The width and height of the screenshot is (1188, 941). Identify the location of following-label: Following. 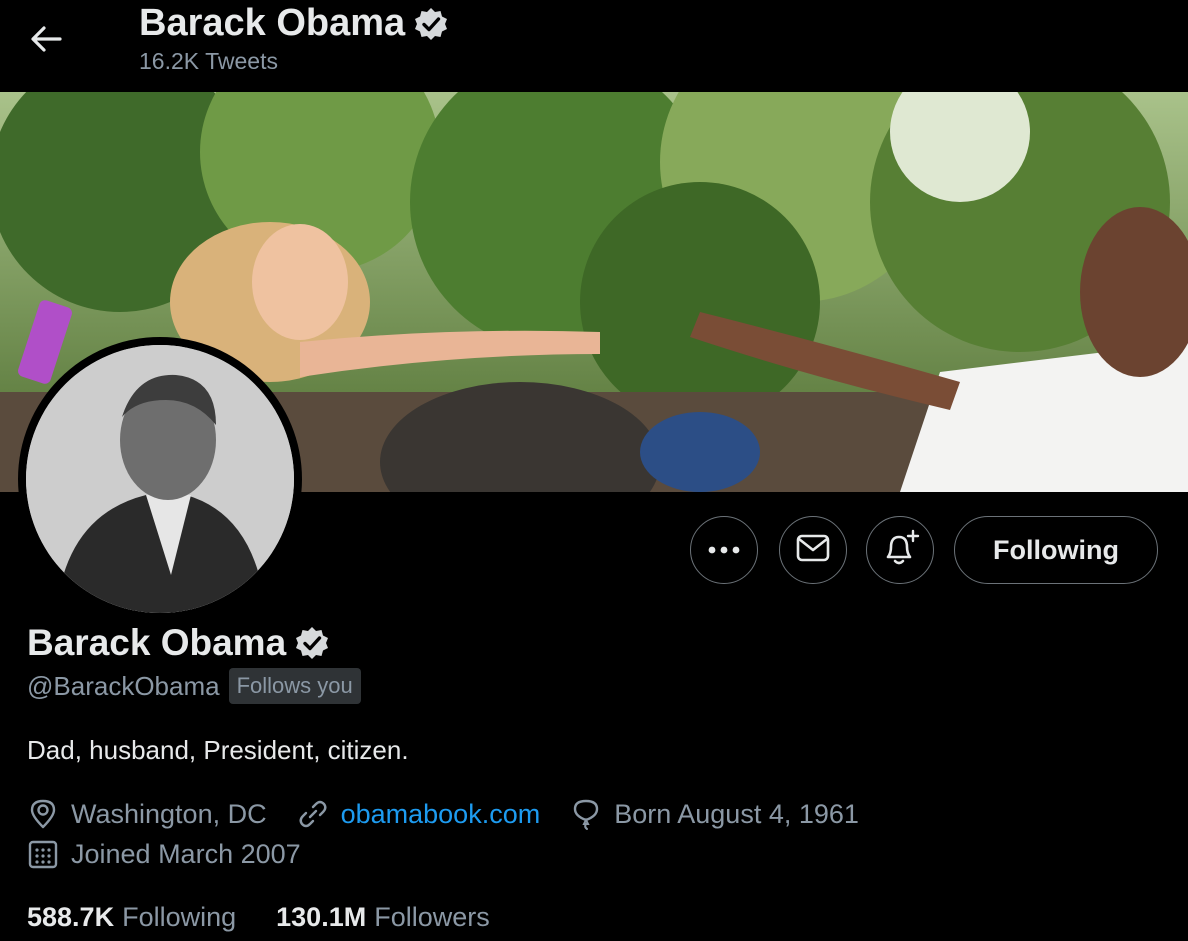
(179, 917).